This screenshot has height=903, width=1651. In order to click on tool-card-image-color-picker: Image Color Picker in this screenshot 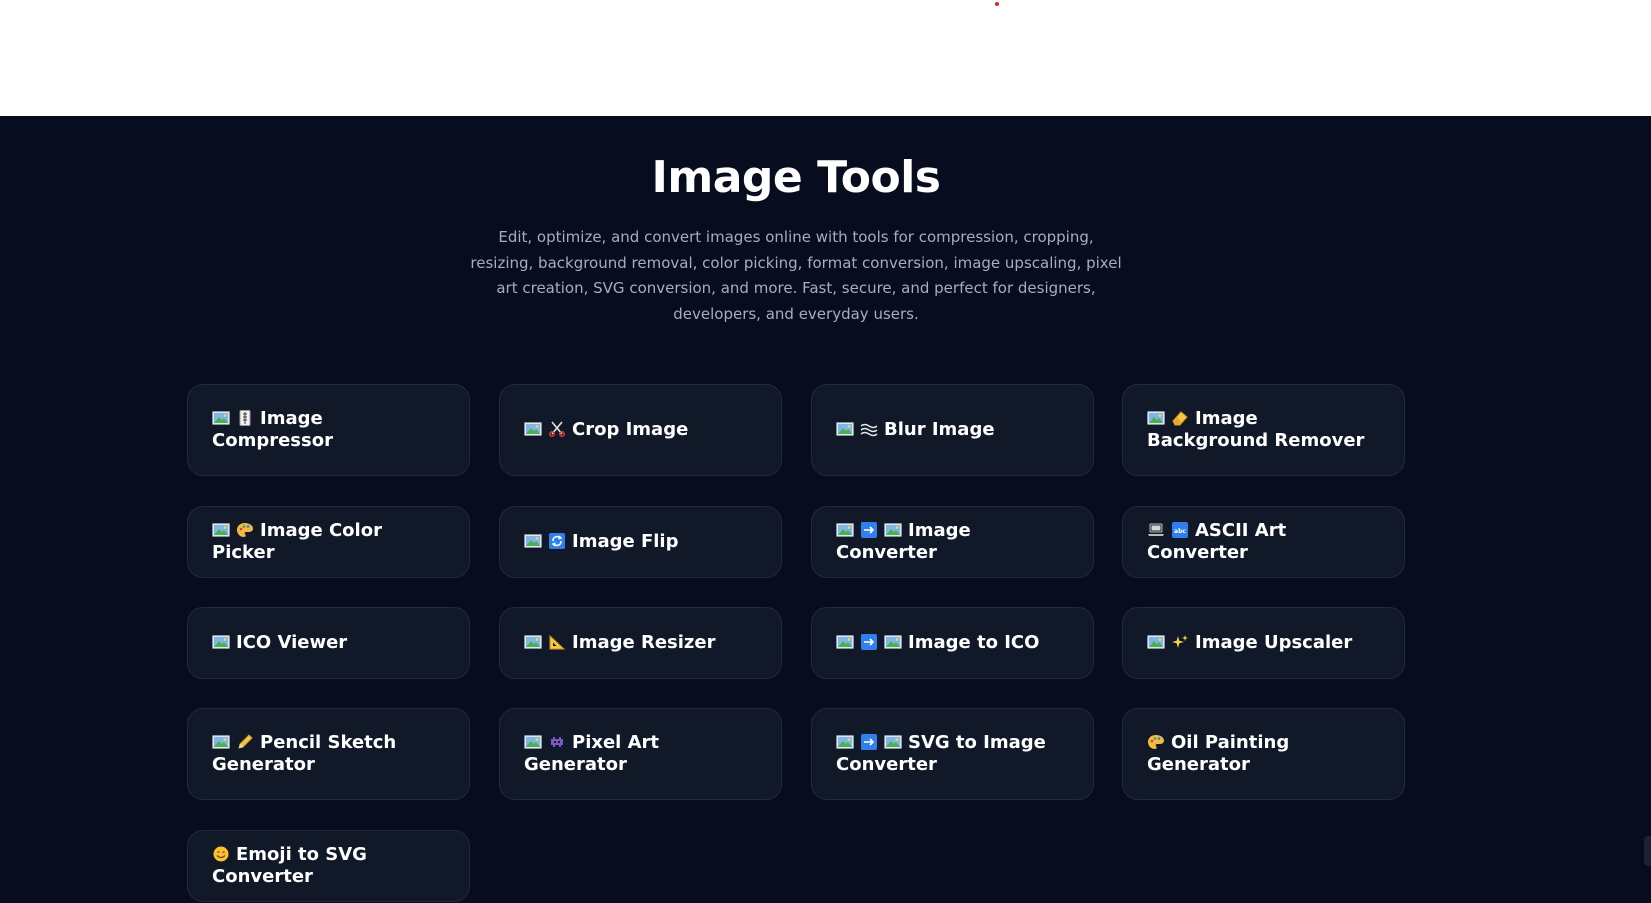, I will do `click(328, 542)`.